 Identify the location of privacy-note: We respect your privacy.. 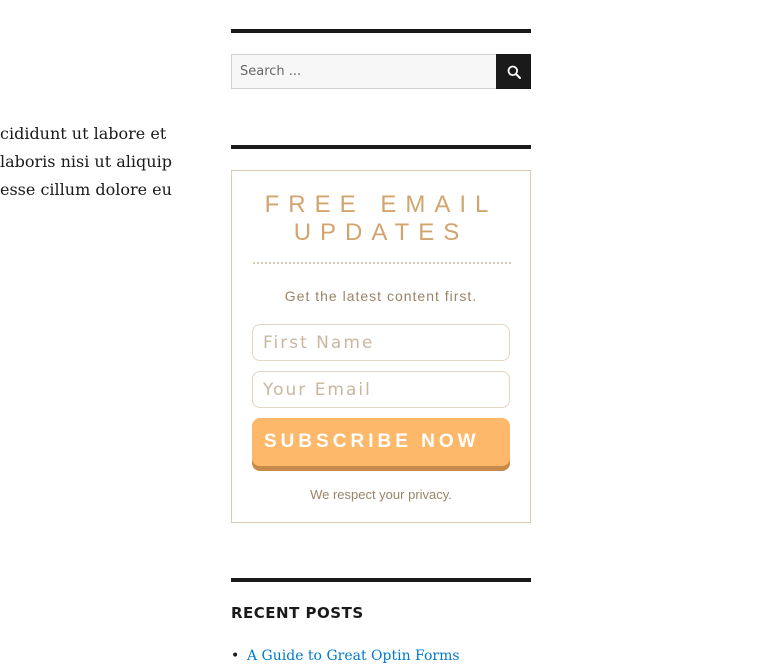
(381, 494).